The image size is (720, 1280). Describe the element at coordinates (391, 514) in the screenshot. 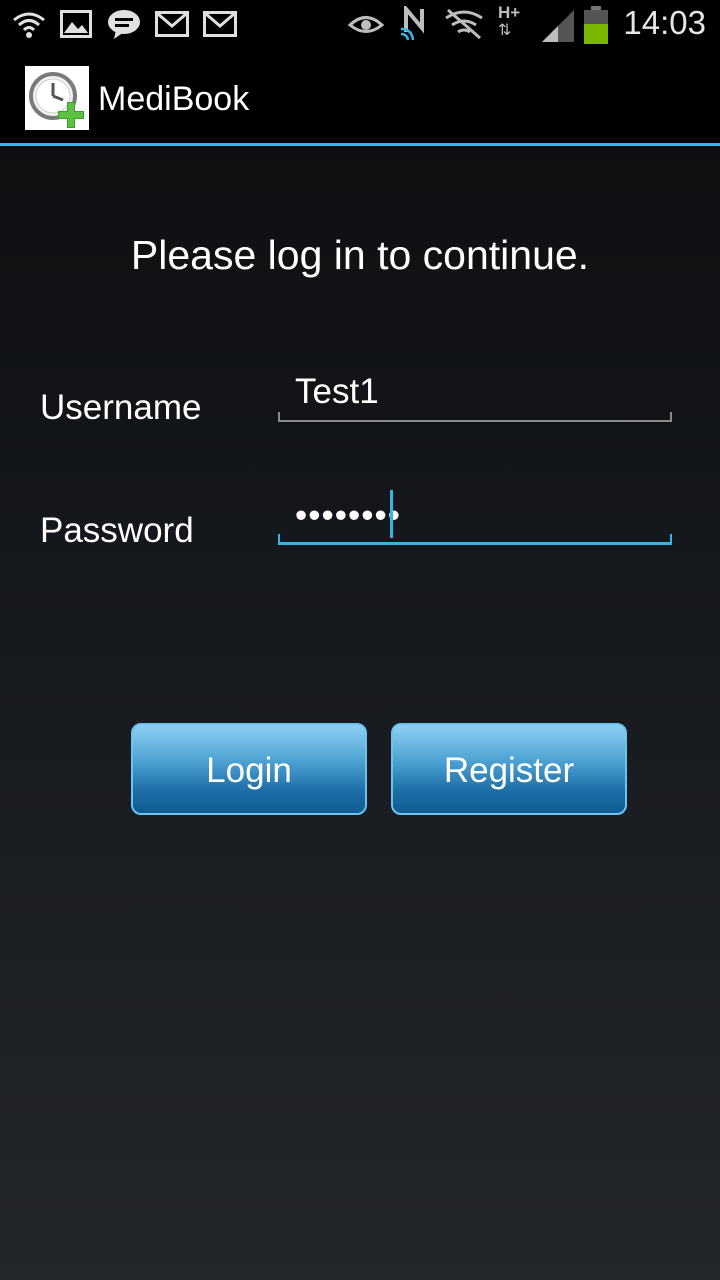

I see `text-cursor` at that location.